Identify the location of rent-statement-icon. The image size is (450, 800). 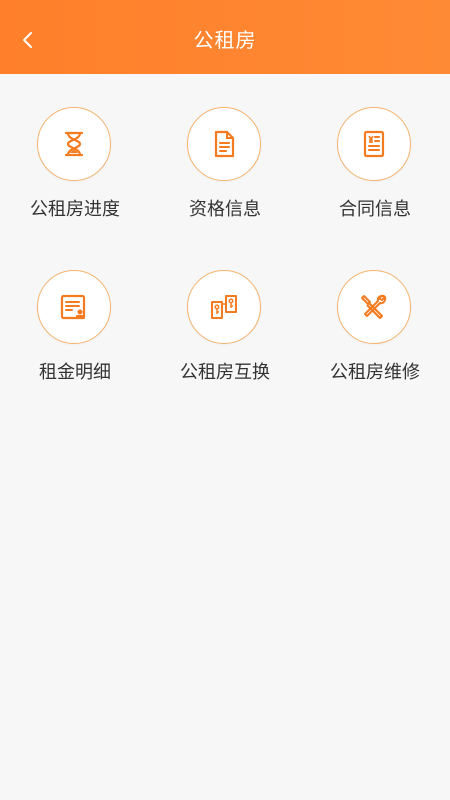
(73, 307).